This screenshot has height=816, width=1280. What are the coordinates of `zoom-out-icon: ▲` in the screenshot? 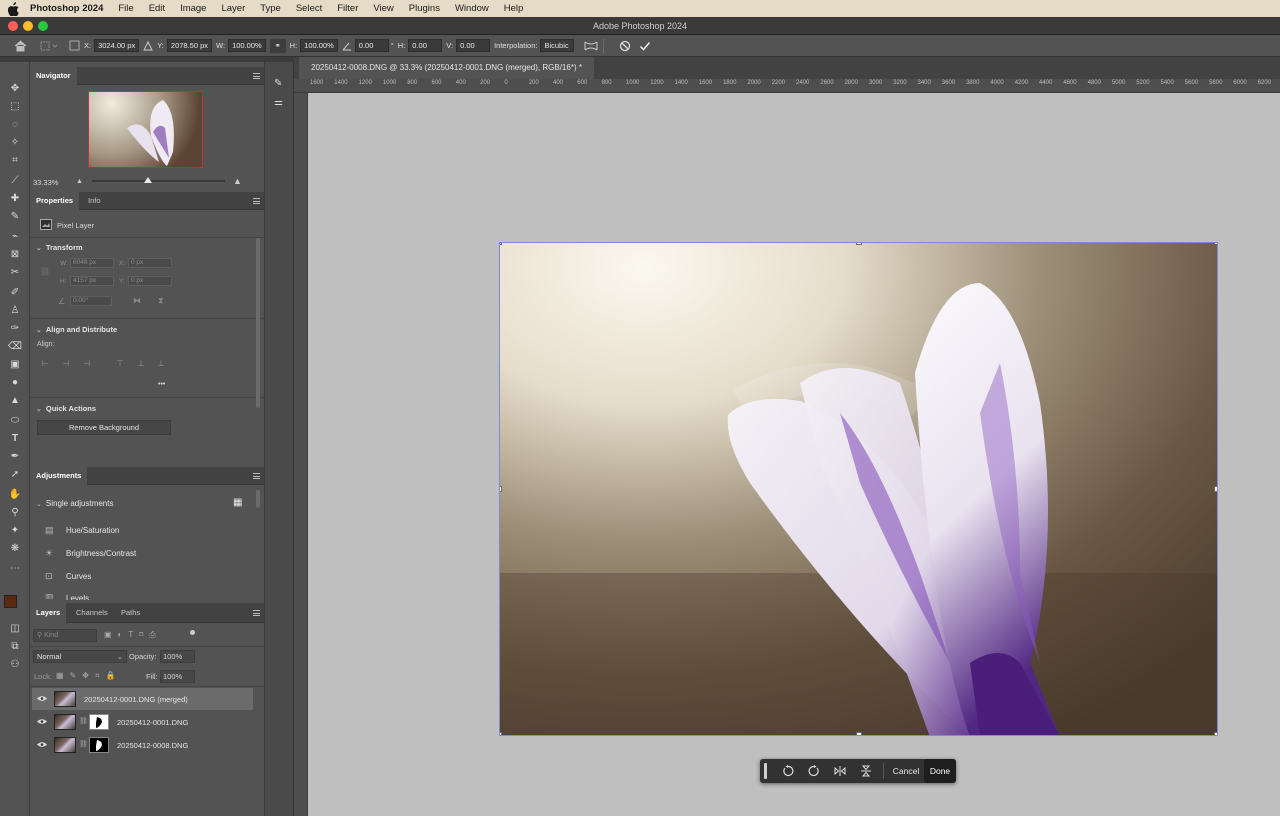 It's located at (79, 181).